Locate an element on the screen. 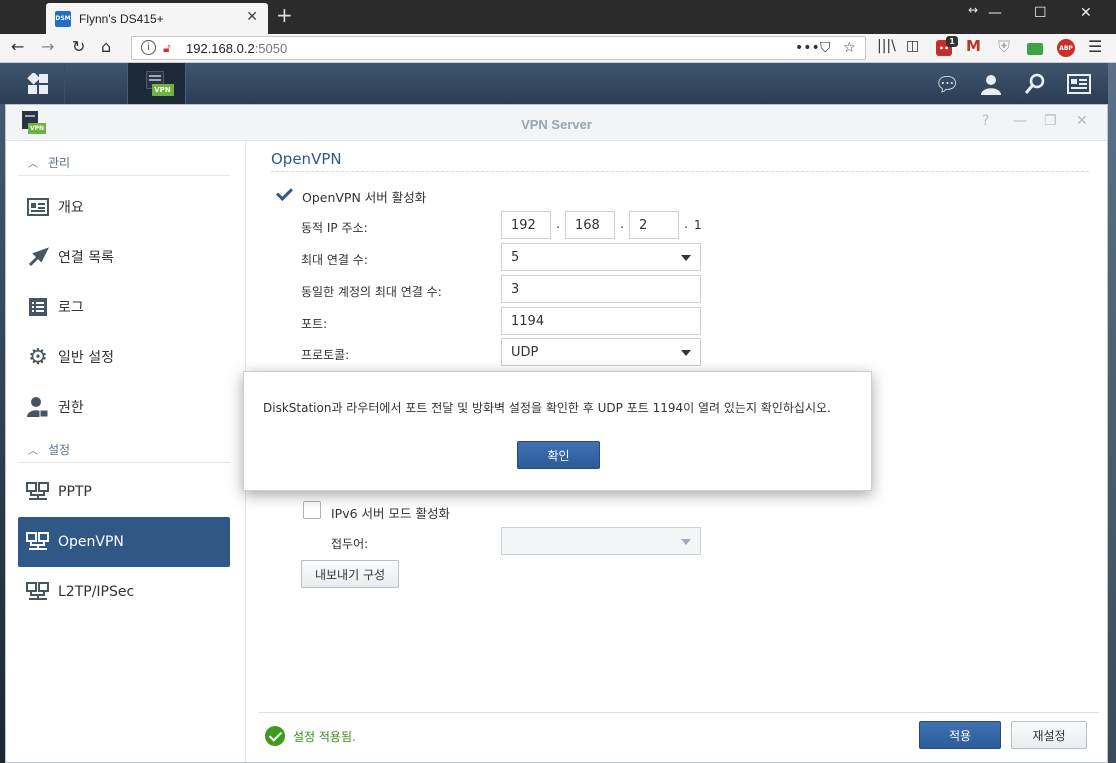 The width and height of the screenshot is (1116, 763). max-connections-select: 5 is located at coordinates (601, 257).